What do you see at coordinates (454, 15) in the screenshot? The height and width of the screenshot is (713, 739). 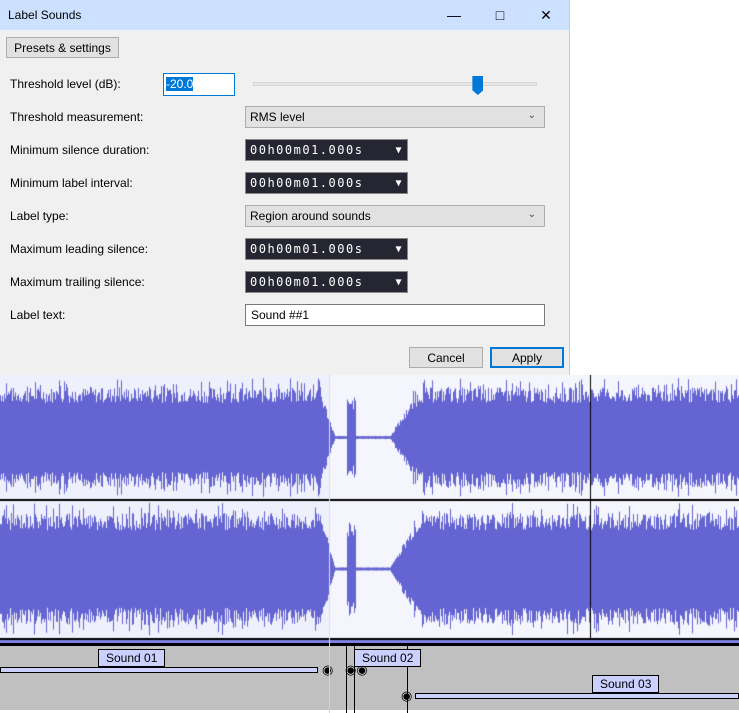 I see `minimize-icon: —` at bounding box center [454, 15].